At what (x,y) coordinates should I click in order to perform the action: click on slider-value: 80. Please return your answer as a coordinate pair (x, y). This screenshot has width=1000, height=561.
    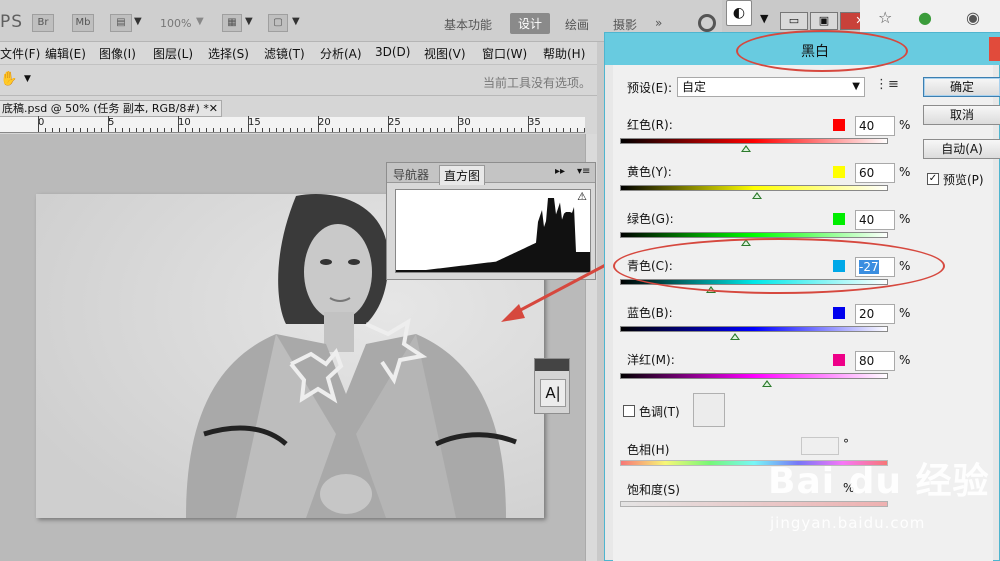
    Looking at the image, I should click on (867, 361).